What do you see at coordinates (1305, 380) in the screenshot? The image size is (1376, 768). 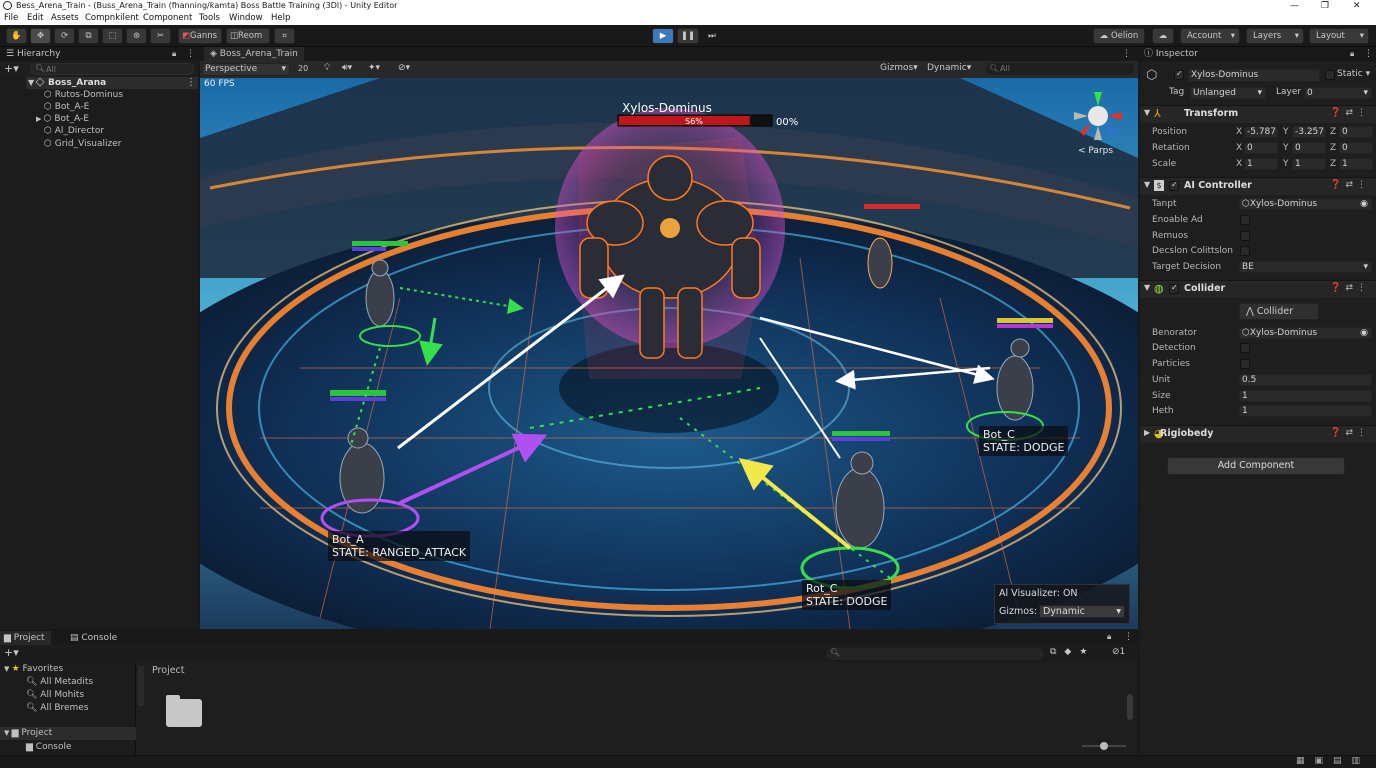 I see `unit-field: 0.5` at bounding box center [1305, 380].